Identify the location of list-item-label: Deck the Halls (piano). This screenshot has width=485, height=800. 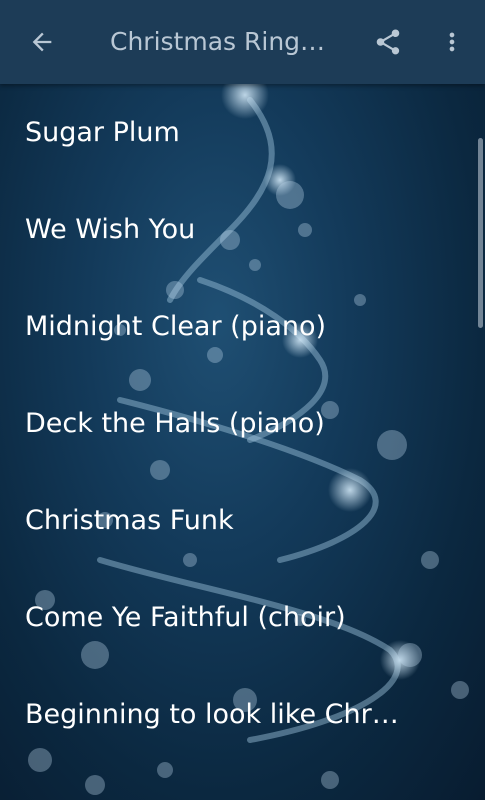
(175, 423).